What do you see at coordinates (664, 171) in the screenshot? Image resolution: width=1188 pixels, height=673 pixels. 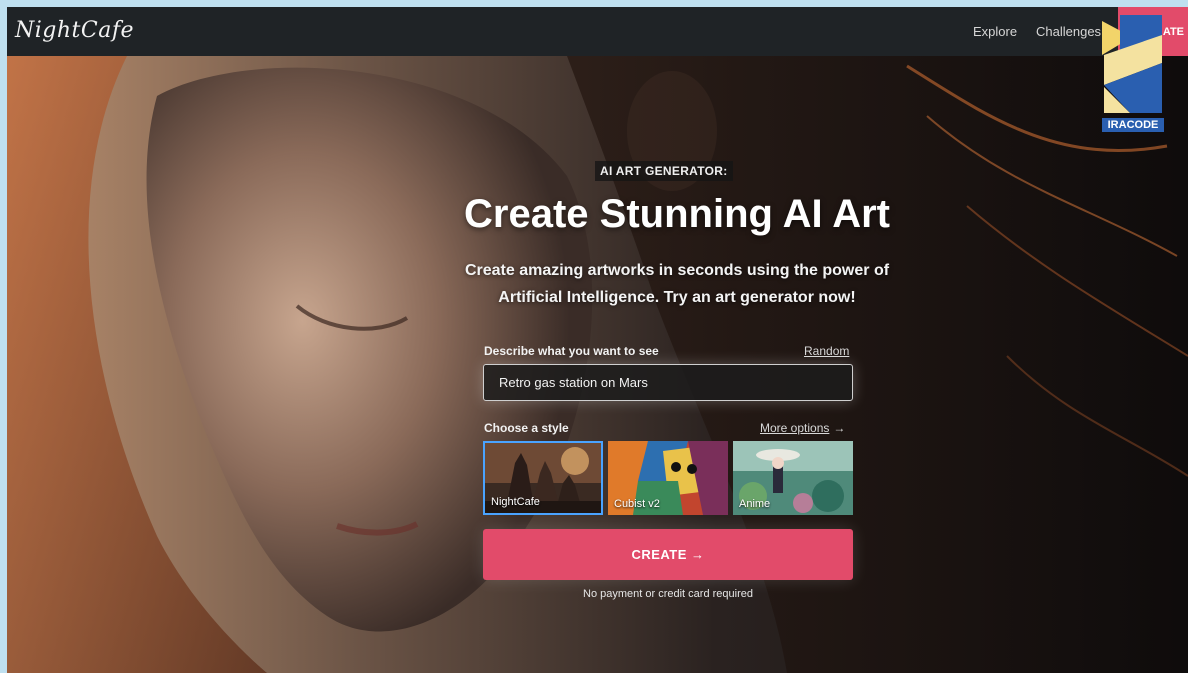 I see `hero-eyebrow: AI ART GENERATOR:` at bounding box center [664, 171].